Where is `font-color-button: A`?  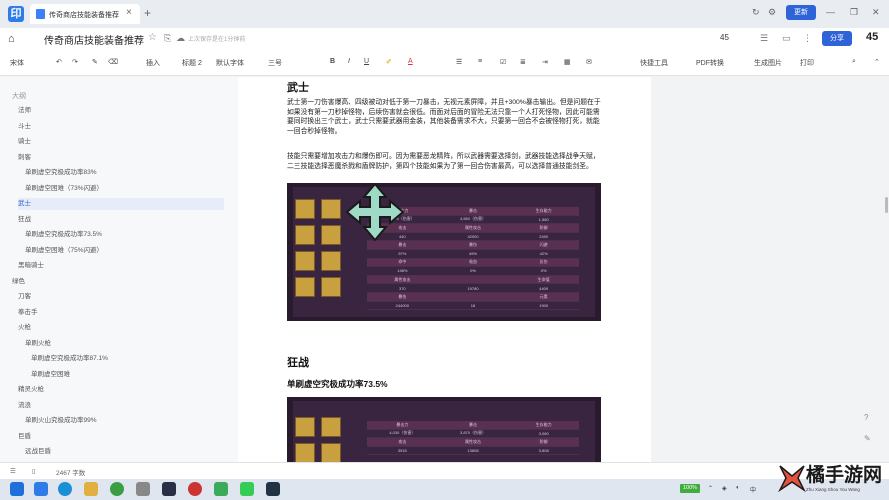
font-color-button: A is located at coordinates (410, 61).